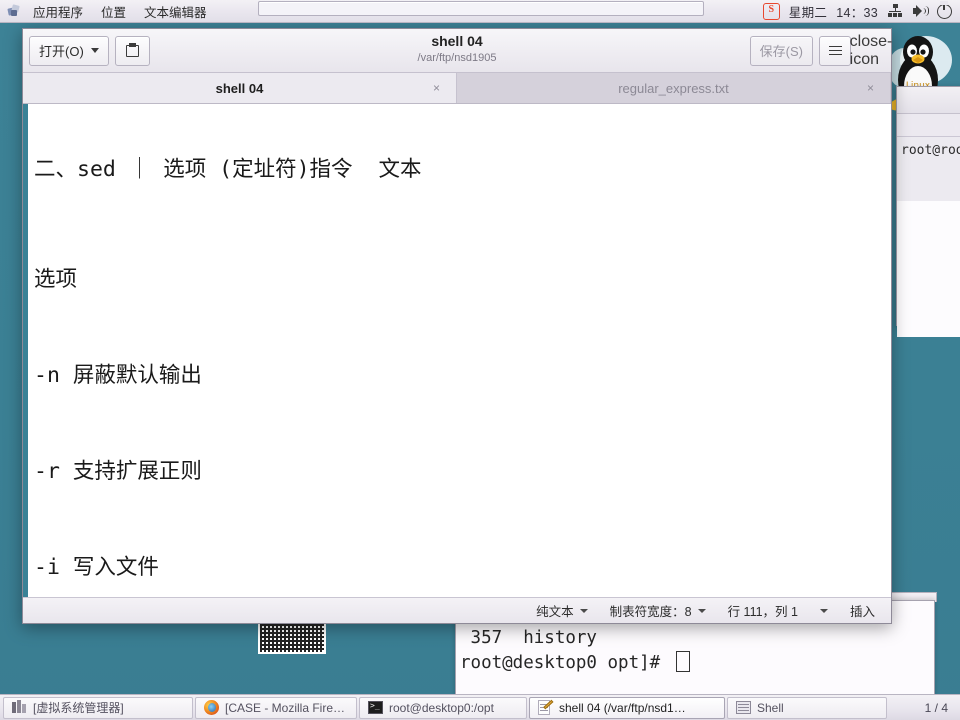 This screenshot has width=960, height=720. Describe the element at coordinates (807, 707) in the screenshot. I see `taskbar-item-shell: Shell` at that location.